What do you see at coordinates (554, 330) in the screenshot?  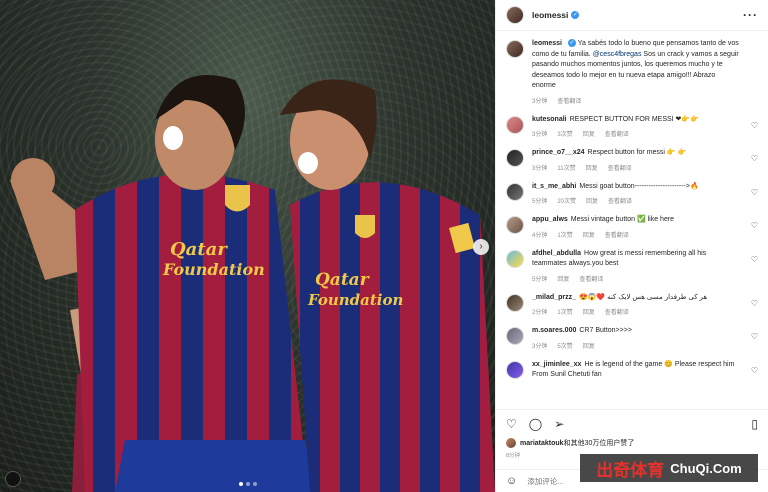 I see `commenter-username: m.soares.000` at bounding box center [554, 330].